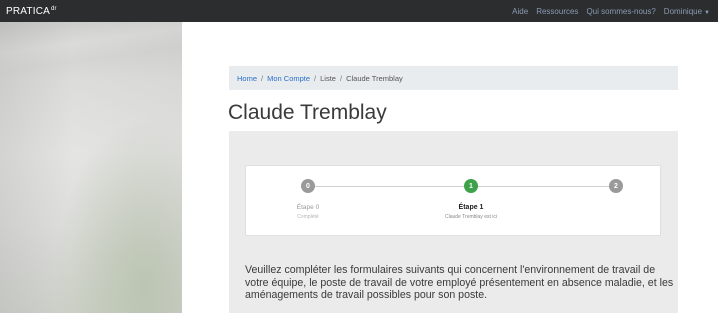  What do you see at coordinates (28, 11) in the screenshot?
I see `brand-name: PRATICA` at bounding box center [28, 11].